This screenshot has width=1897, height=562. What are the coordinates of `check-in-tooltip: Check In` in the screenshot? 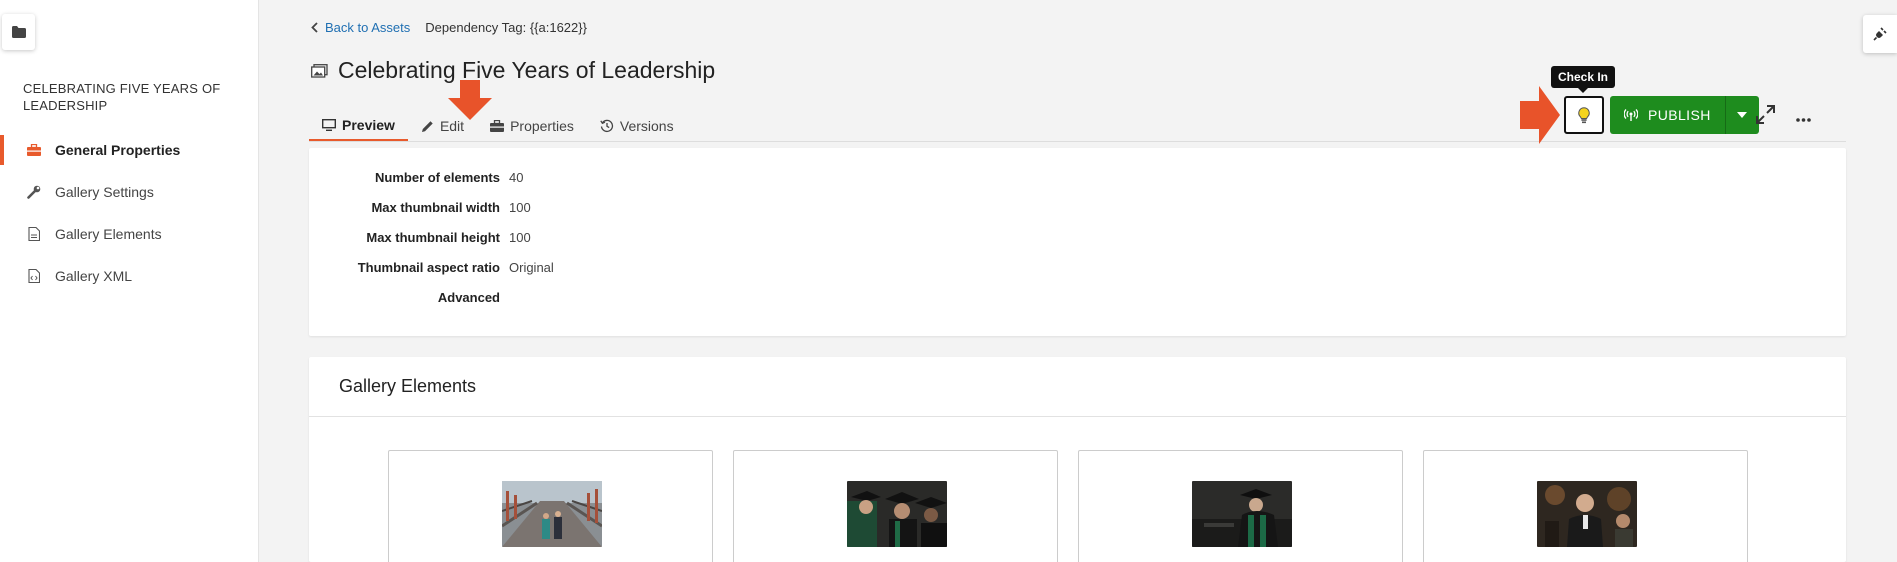 It's located at (1583, 79).